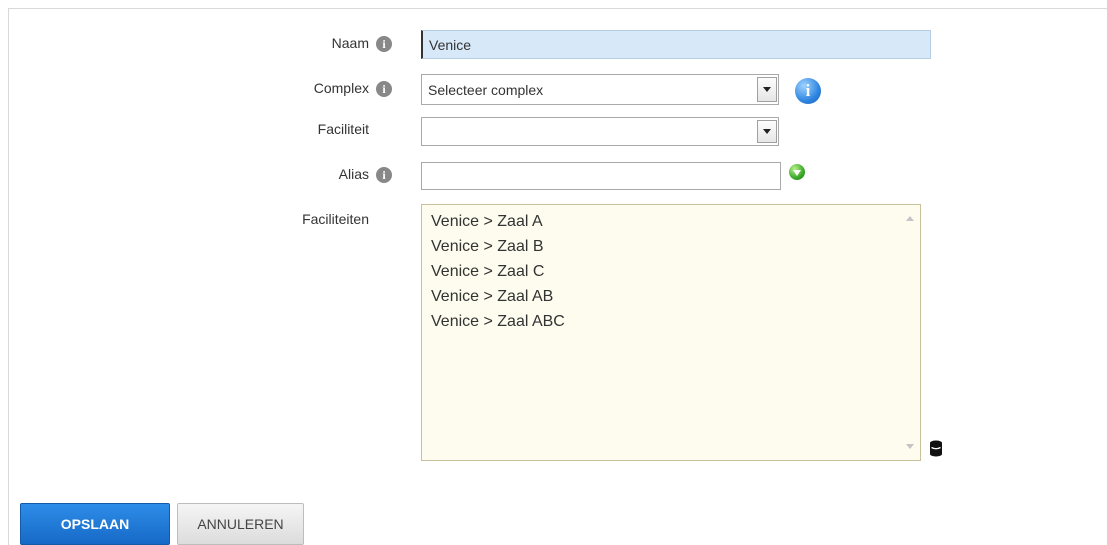 The image size is (1107, 545). Describe the element at coordinates (676, 44) in the screenshot. I see `naam-input: Venice` at that location.